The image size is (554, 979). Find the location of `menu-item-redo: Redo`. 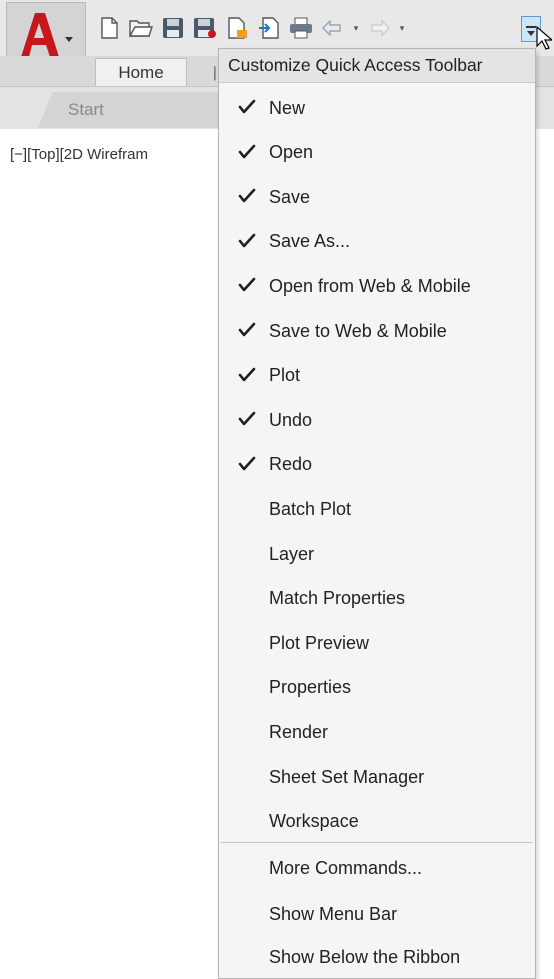

menu-item-redo: Redo is located at coordinates (377, 465).